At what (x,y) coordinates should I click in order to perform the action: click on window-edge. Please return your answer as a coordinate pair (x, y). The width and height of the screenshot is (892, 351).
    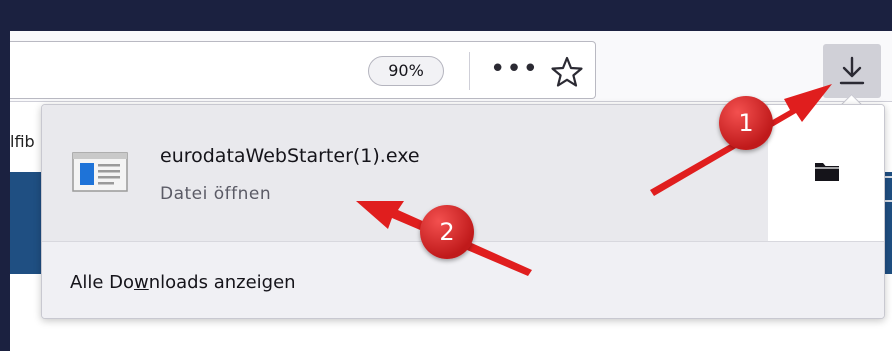
    Looking at the image, I should click on (5, 175).